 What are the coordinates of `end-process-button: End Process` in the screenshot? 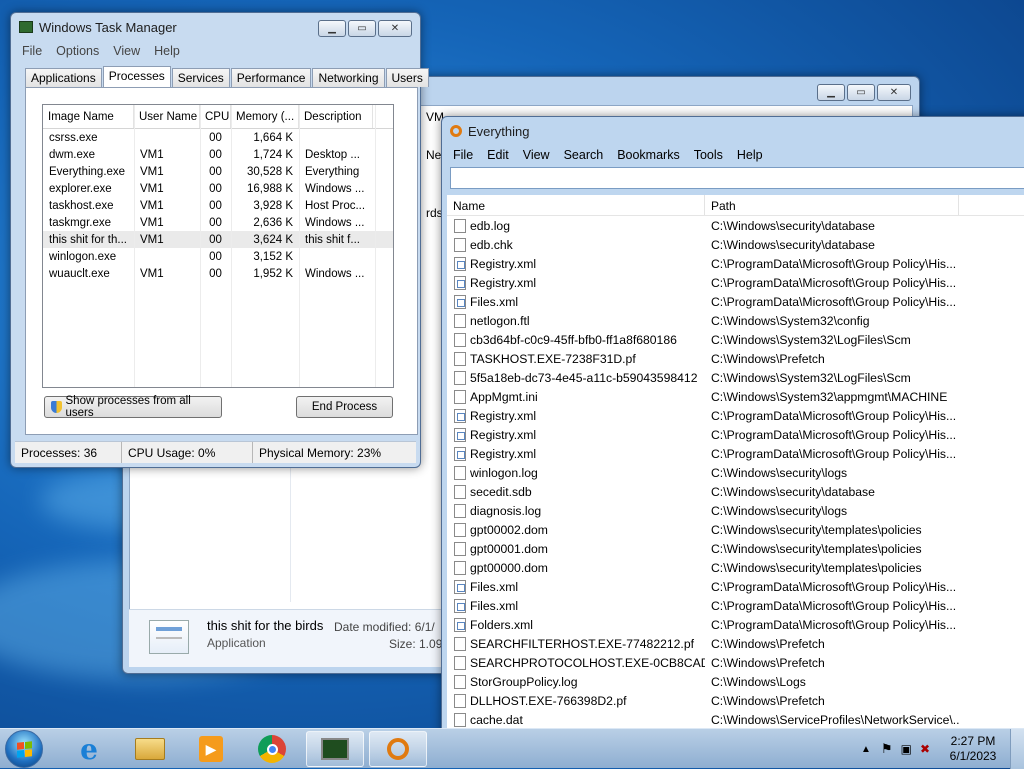 It's located at (344, 407).